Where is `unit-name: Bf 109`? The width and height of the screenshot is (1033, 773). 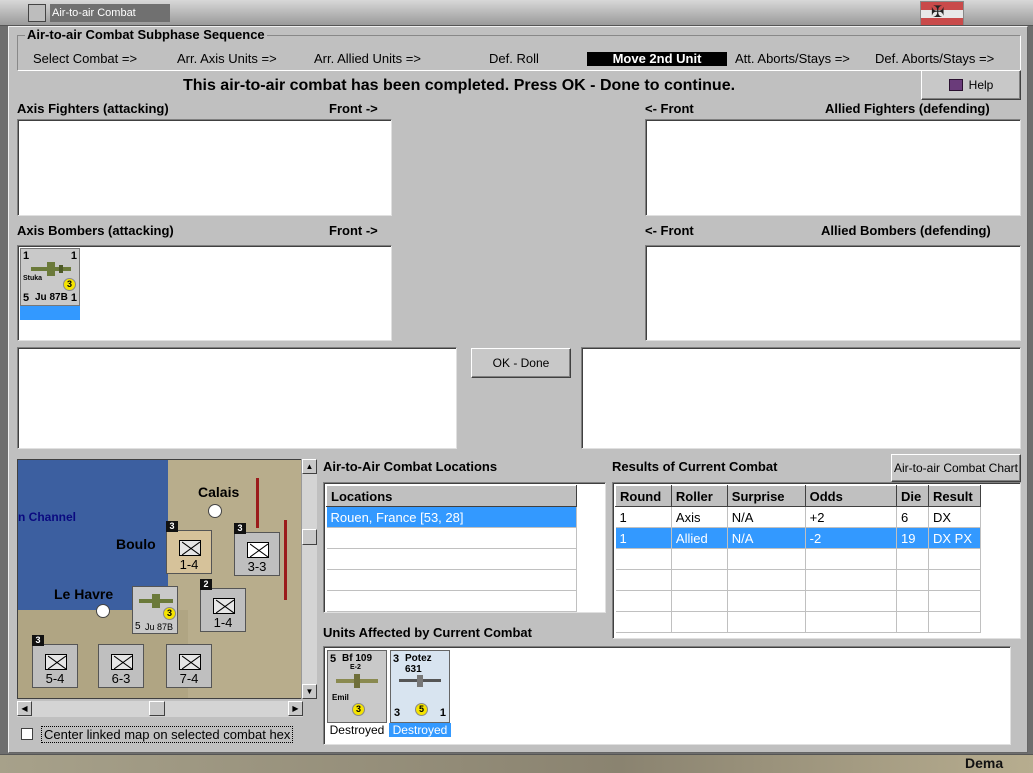 unit-name: Bf 109 is located at coordinates (357, 658).